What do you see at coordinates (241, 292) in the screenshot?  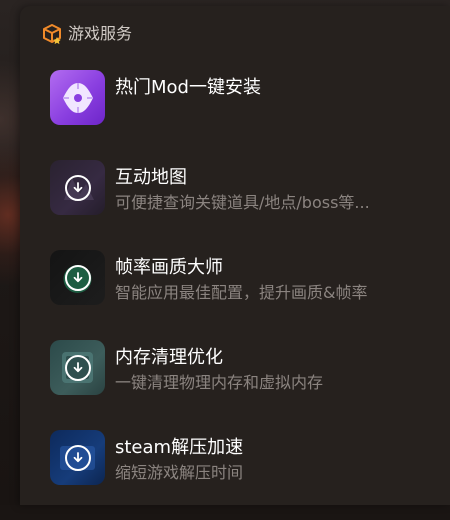 I see `service-description: 智能应用最佳配置，提升画质&帧率` at bounding box center [241, 292].